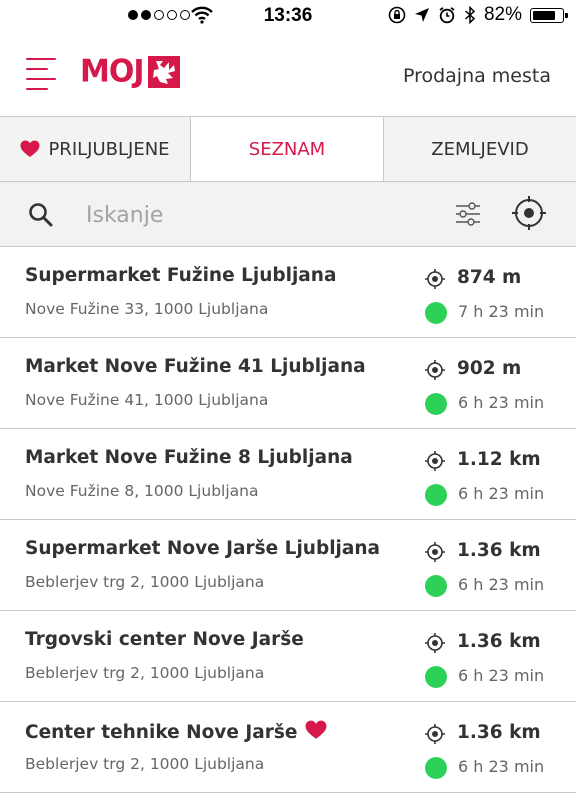 This screenshot has width=576, height=793. I want to click on store-name-text: Center tehnike Nove Jarše, so click(161, 732).